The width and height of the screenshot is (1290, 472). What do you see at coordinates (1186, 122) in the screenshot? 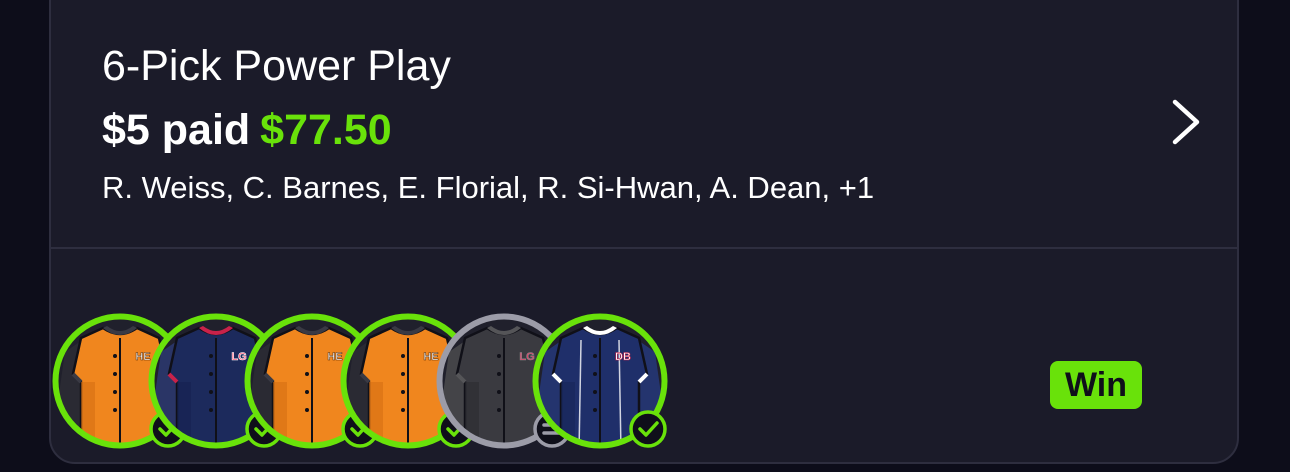
I see `chevron-right-icon` at bounding box center [1186, 122].